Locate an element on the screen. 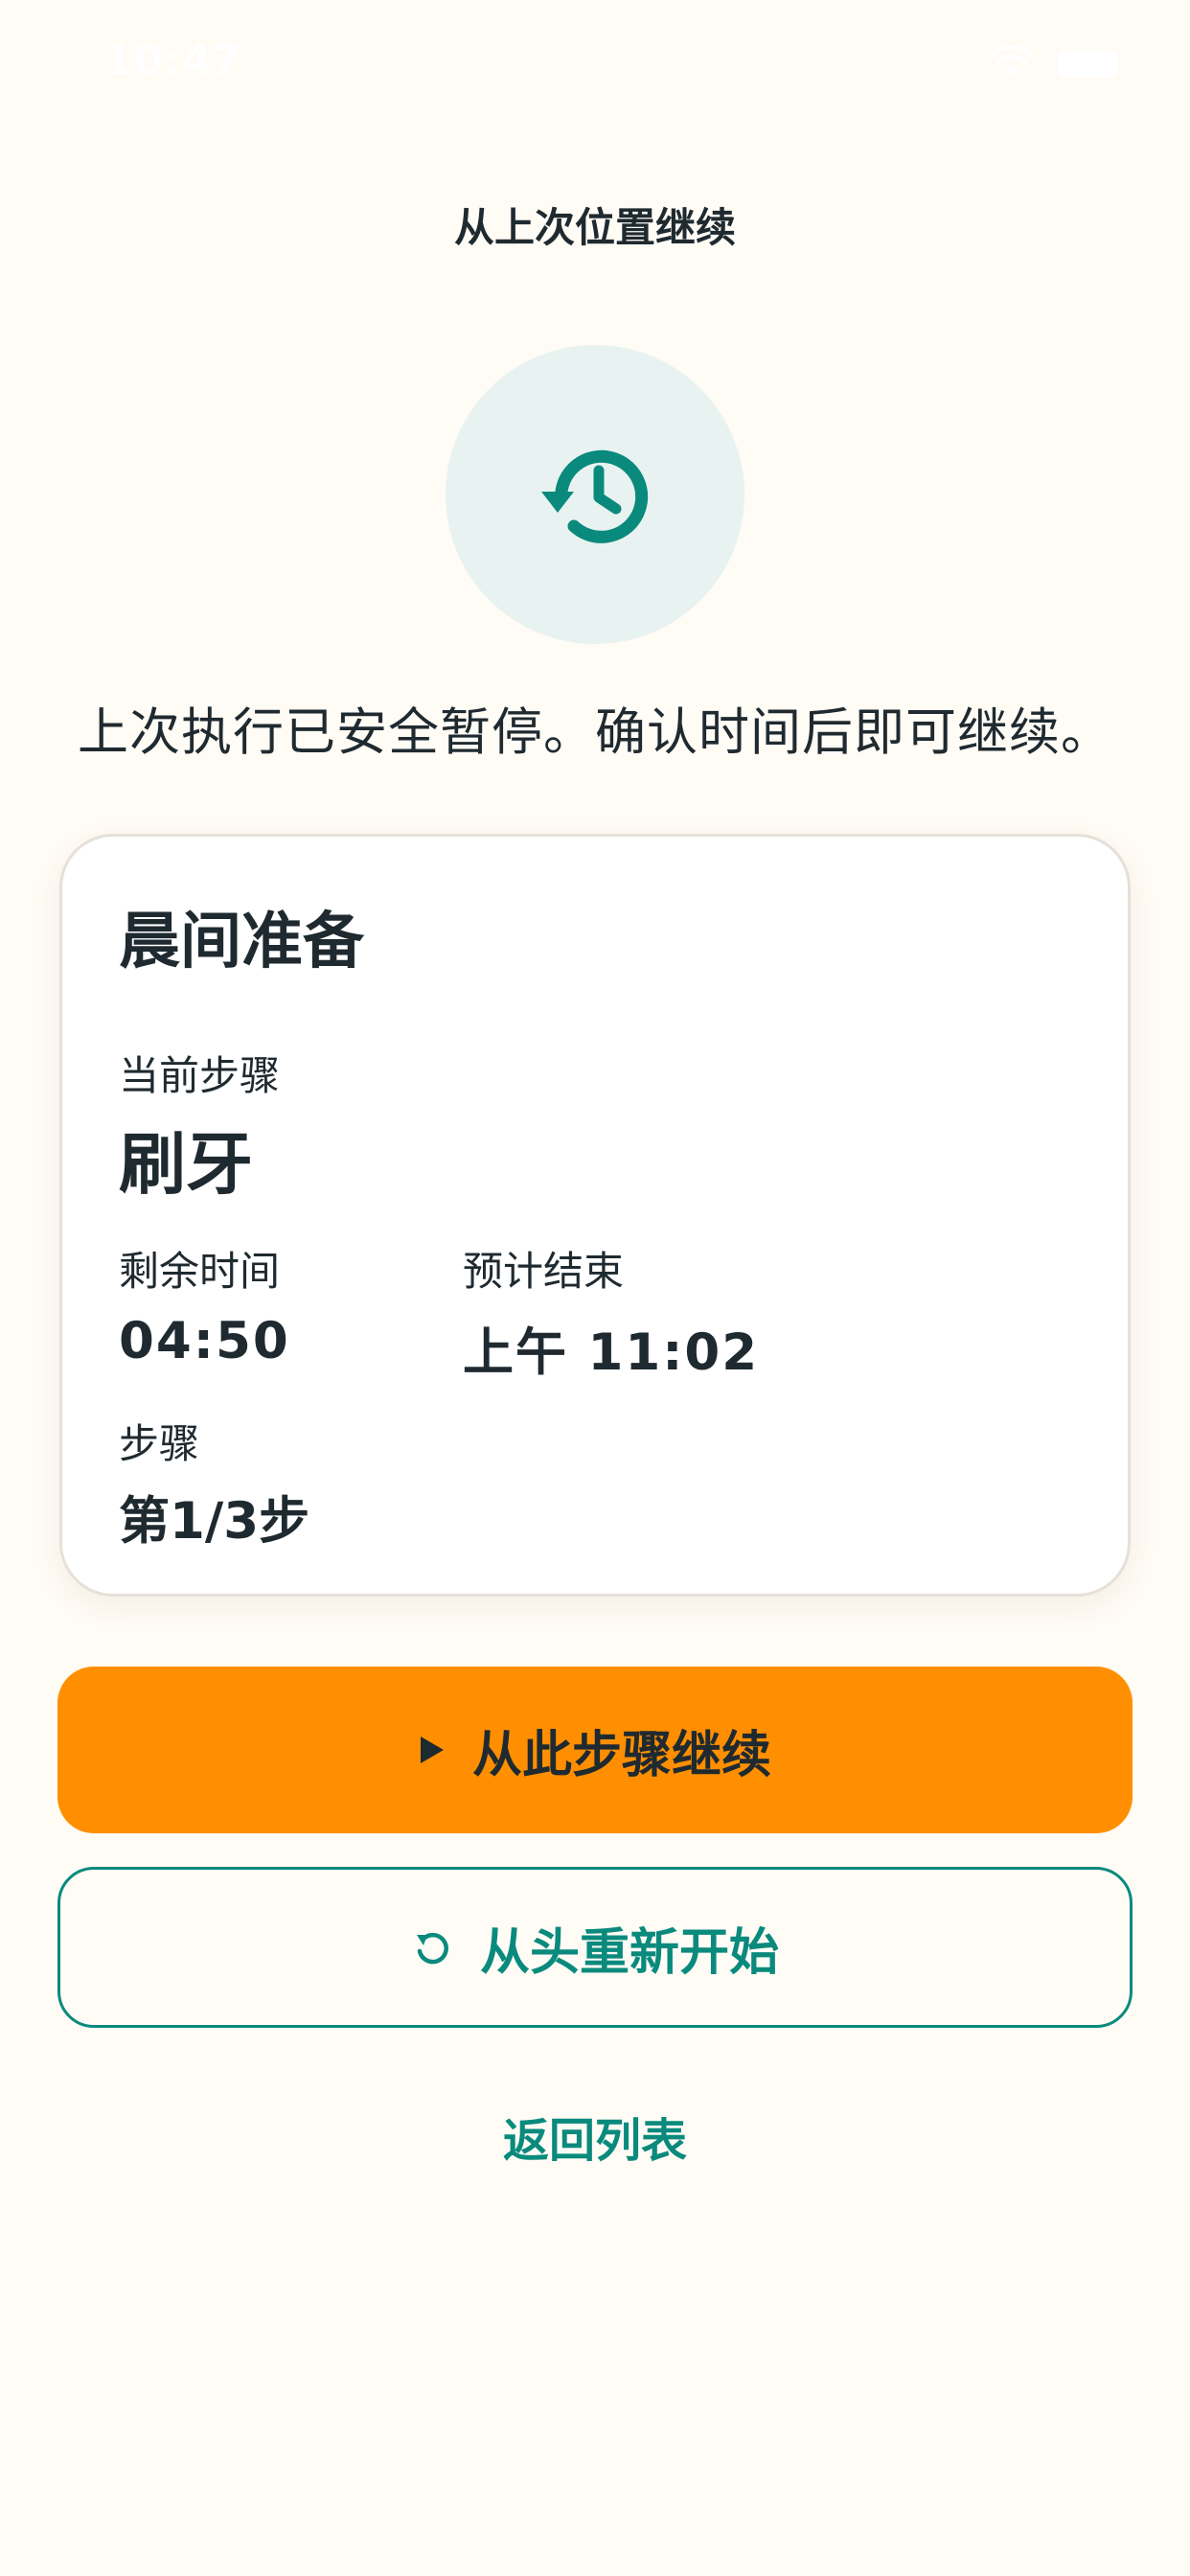  wifi-icon is located at coordinates (1012, 62).